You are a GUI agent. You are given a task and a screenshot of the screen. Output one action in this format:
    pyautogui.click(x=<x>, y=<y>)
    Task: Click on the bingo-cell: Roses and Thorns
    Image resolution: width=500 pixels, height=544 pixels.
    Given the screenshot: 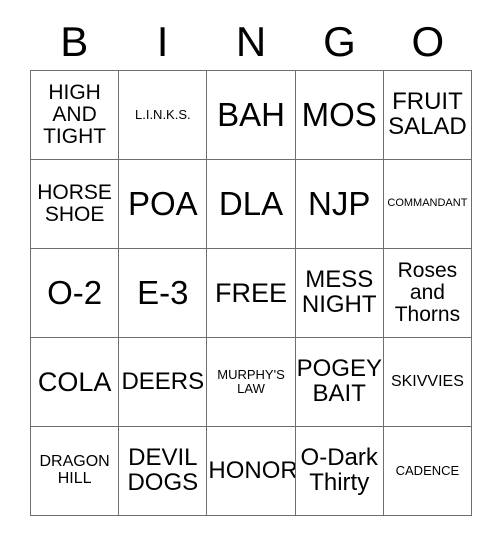 What is the action you would take?
    pyautogui.click(x=428, y=293)
    